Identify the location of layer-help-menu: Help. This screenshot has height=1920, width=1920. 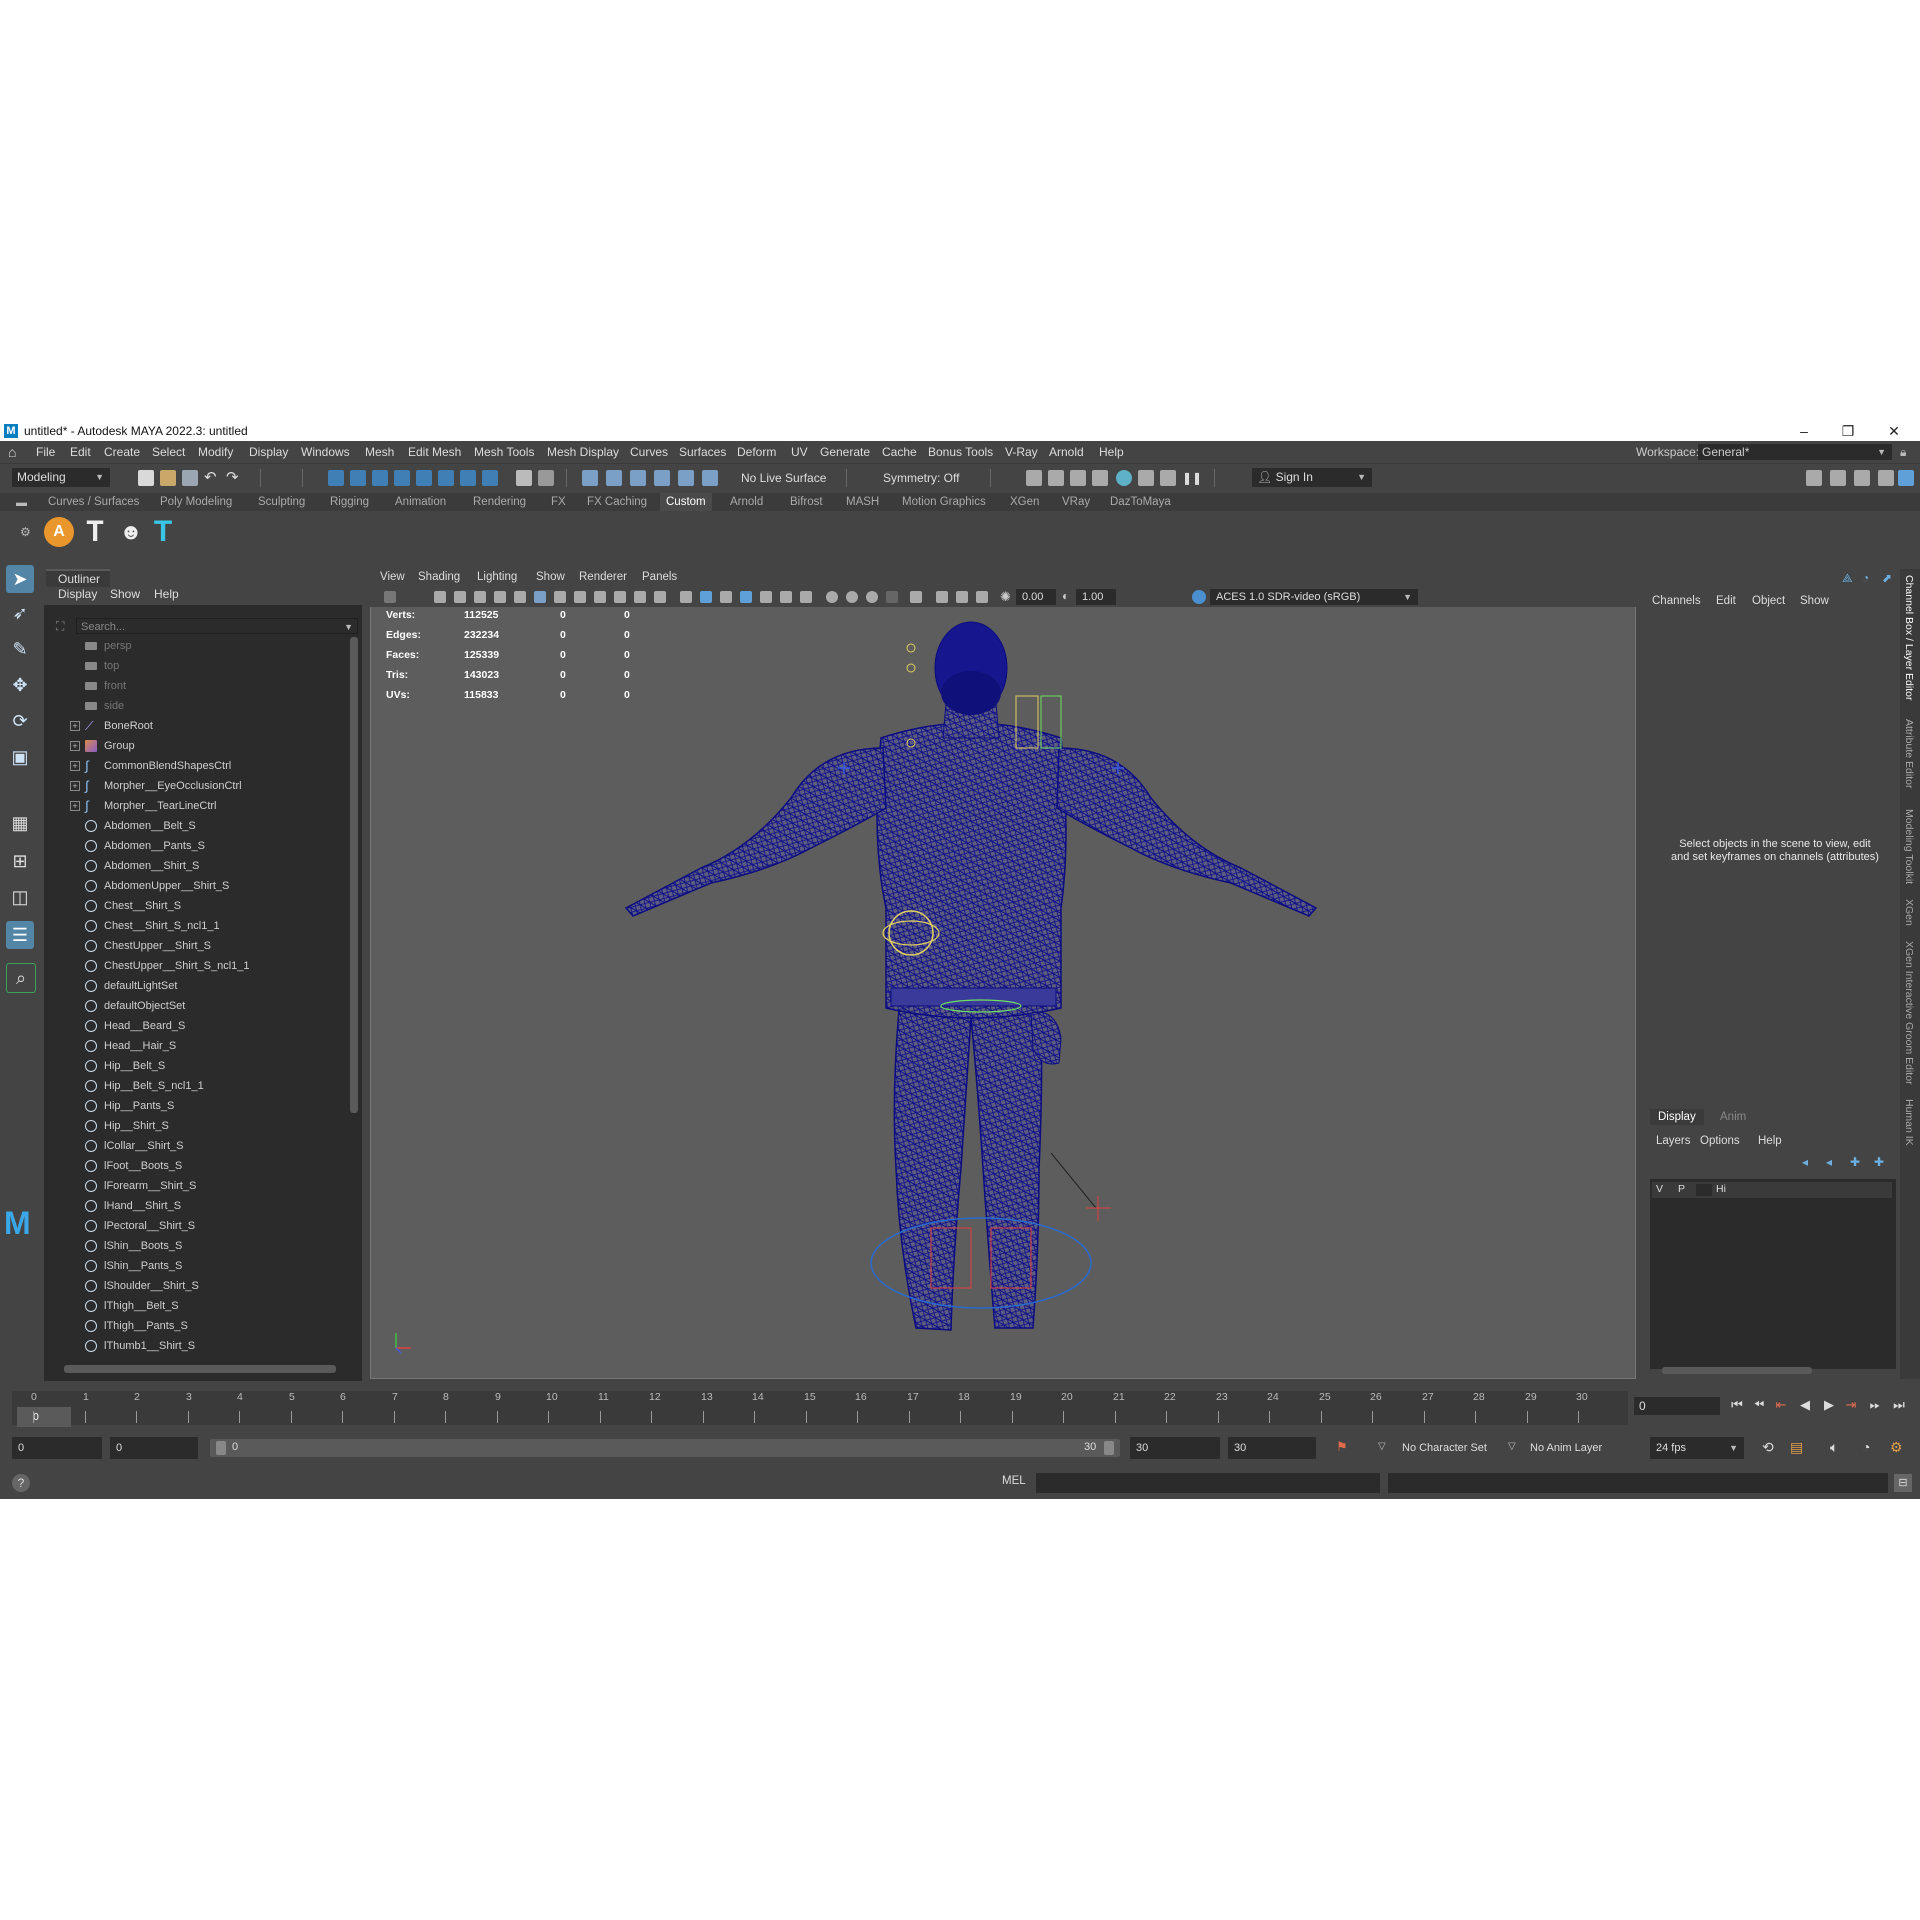
(1770, 1141).